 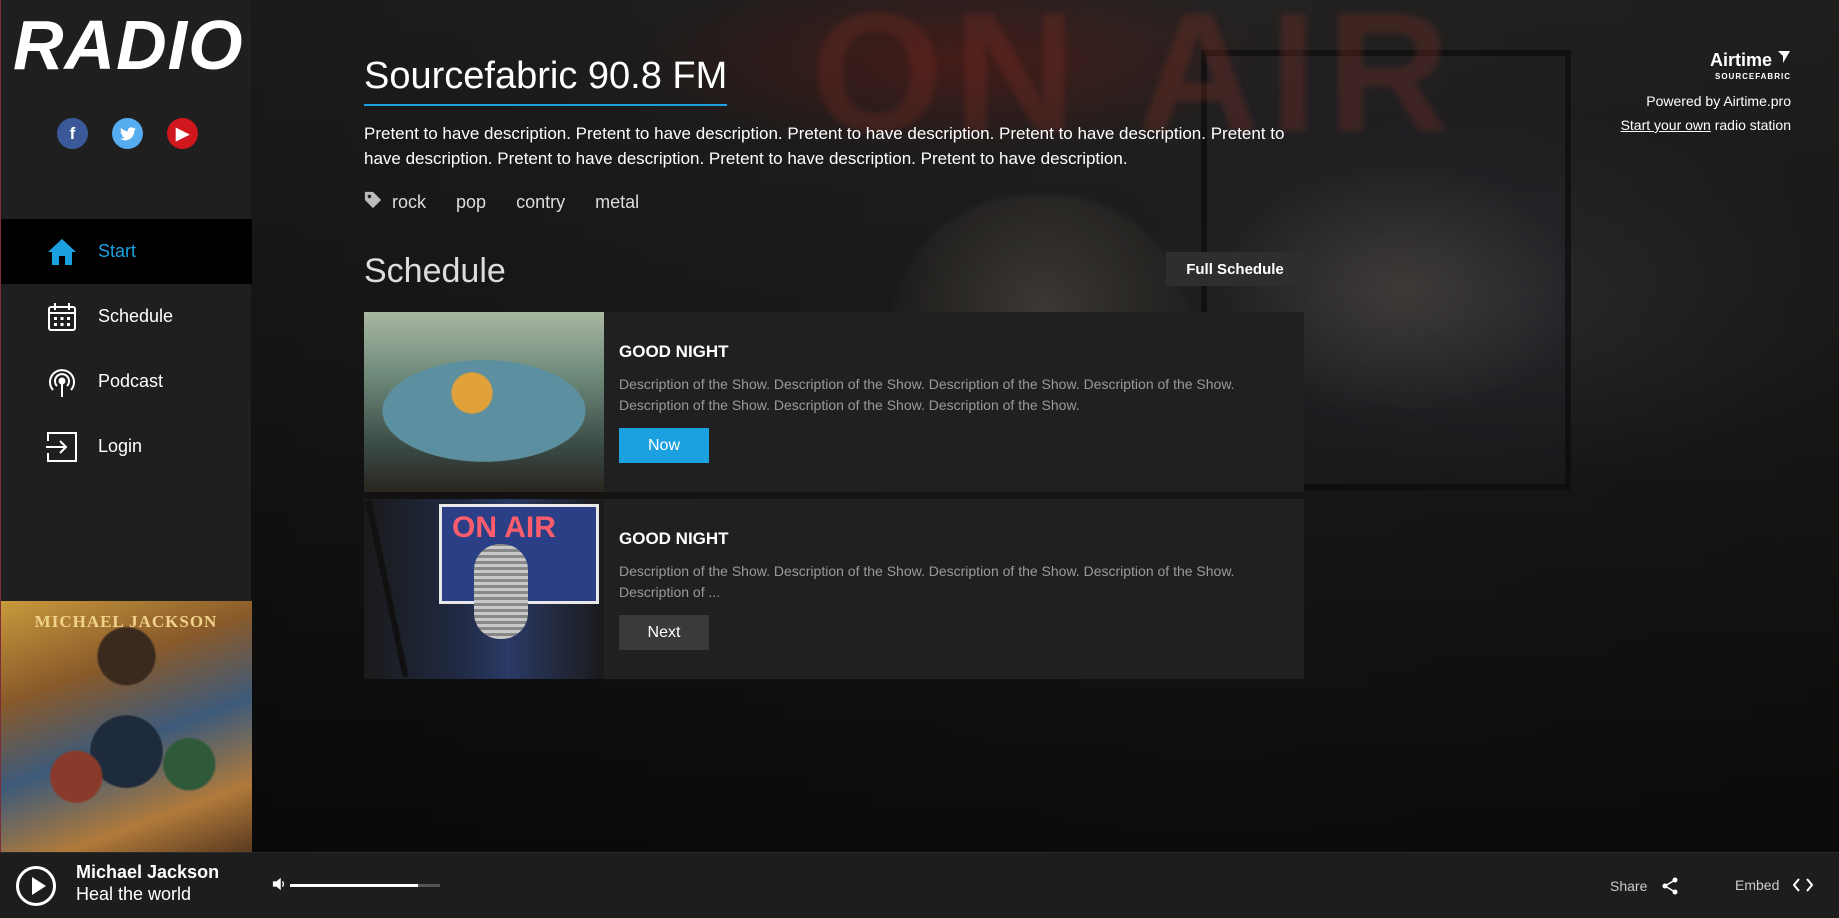 I want to click on nav-item-schedule: Schedule, so click(x=126, y=316).